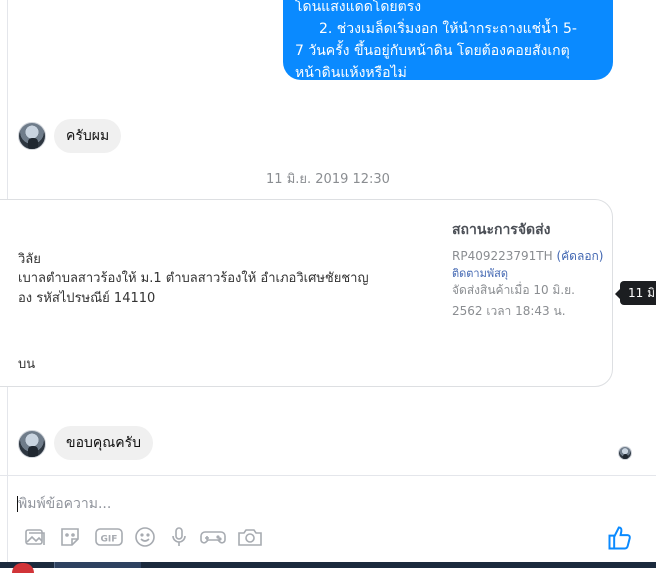 The height and width of the screenshot is (573, 656). I want to click on taskbar-window-button, so click(97, 565).